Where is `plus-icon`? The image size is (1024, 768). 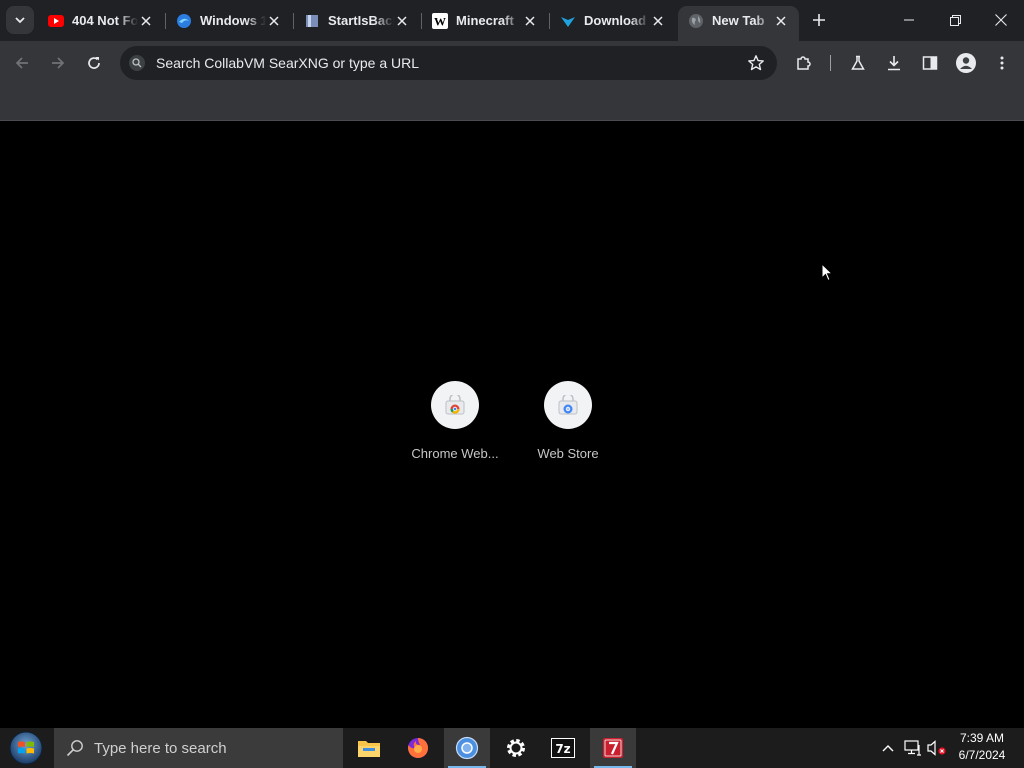 plus-icon is located at coordinates (819, 20).